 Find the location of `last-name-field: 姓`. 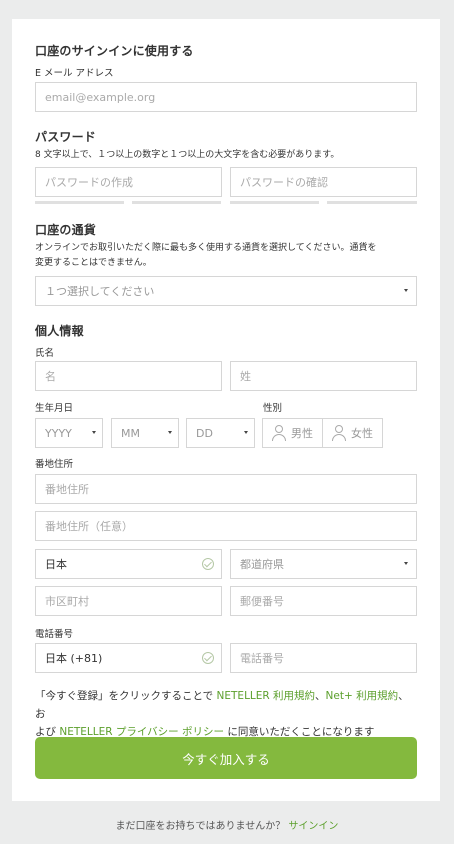

last-name-field: 姓 is located at coordinates (323, 376).